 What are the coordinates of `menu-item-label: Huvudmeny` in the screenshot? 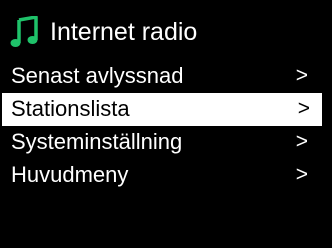 It's located at (70, 174).